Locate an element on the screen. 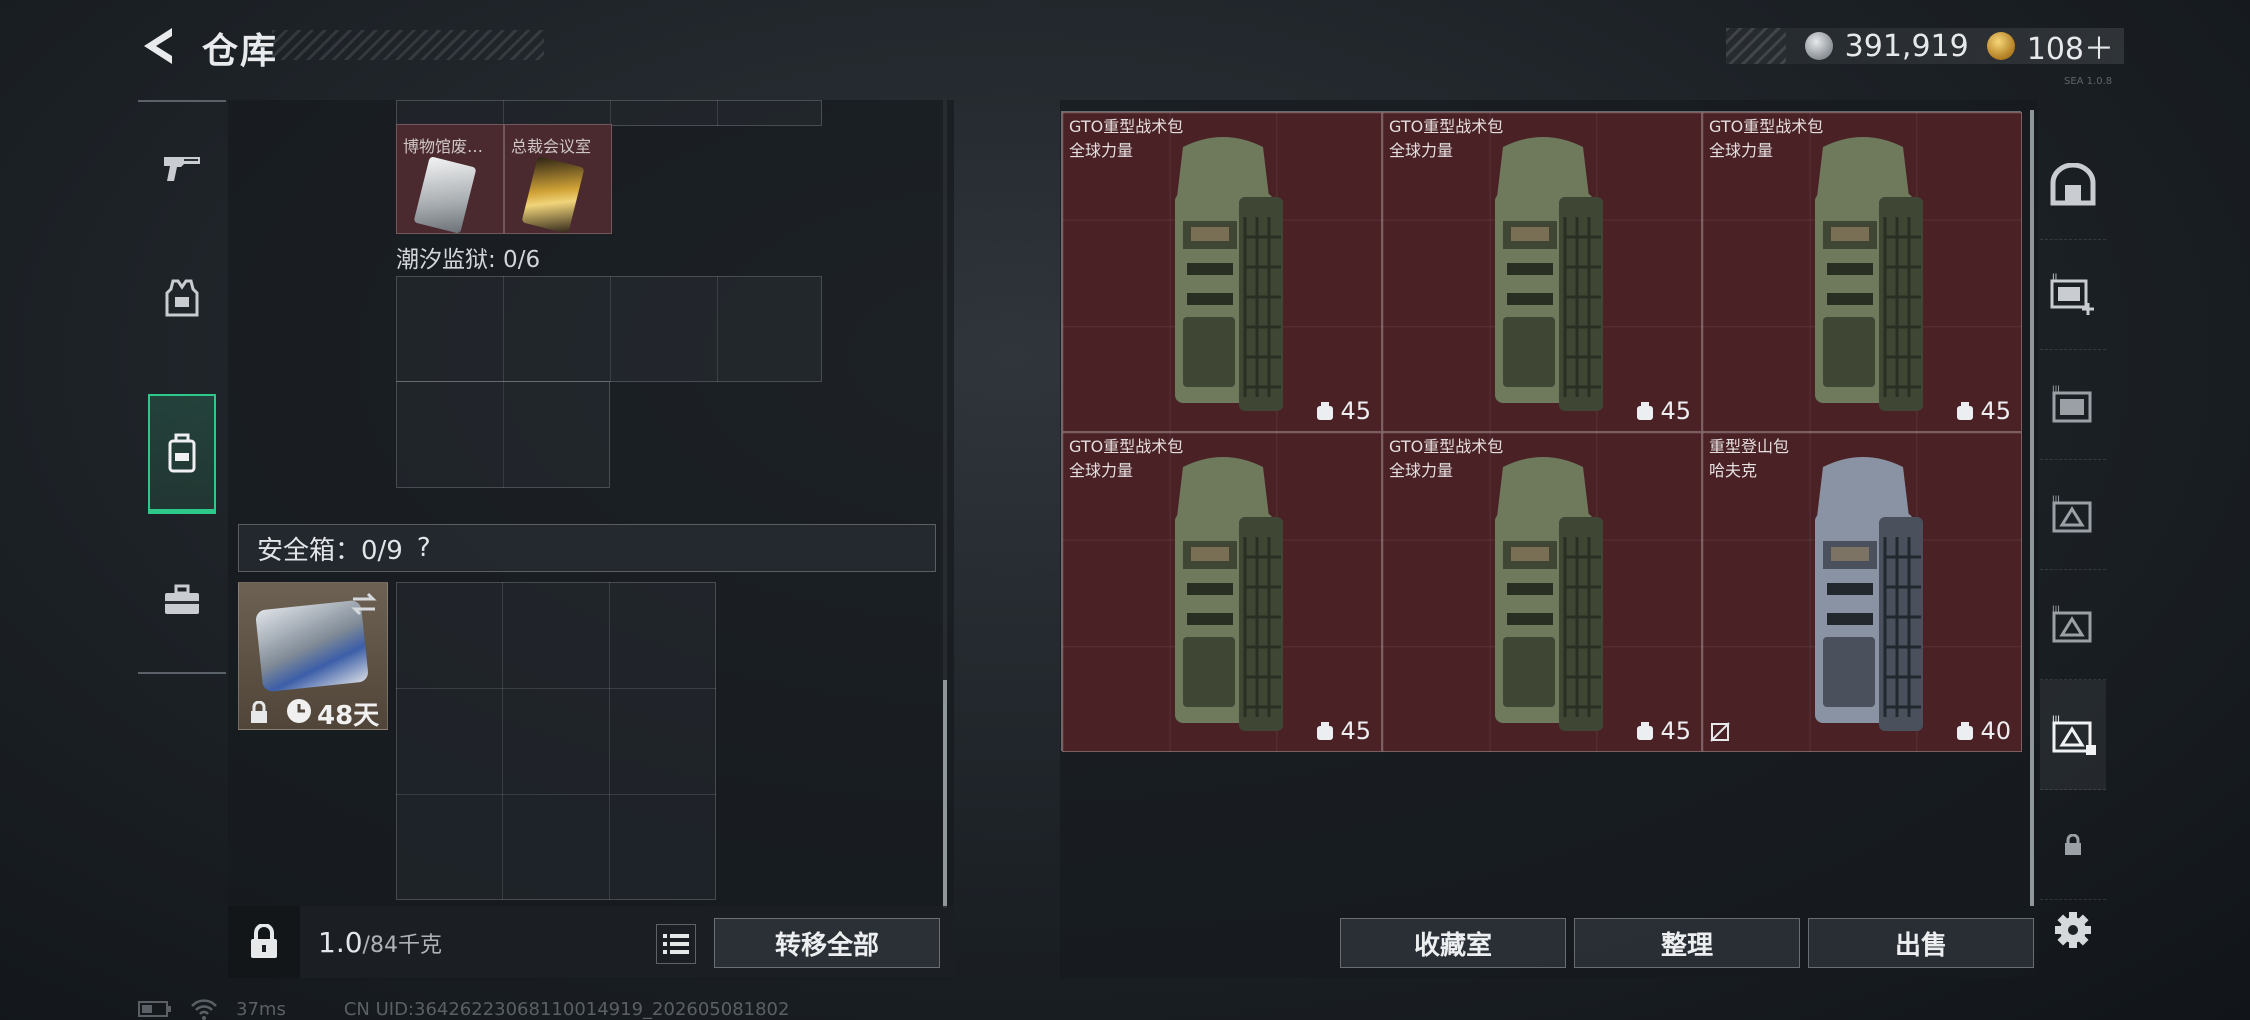 Image resolution: width=2250 pixels, height=1020 pixels. vest-icon is located at coordinates (182, 298).